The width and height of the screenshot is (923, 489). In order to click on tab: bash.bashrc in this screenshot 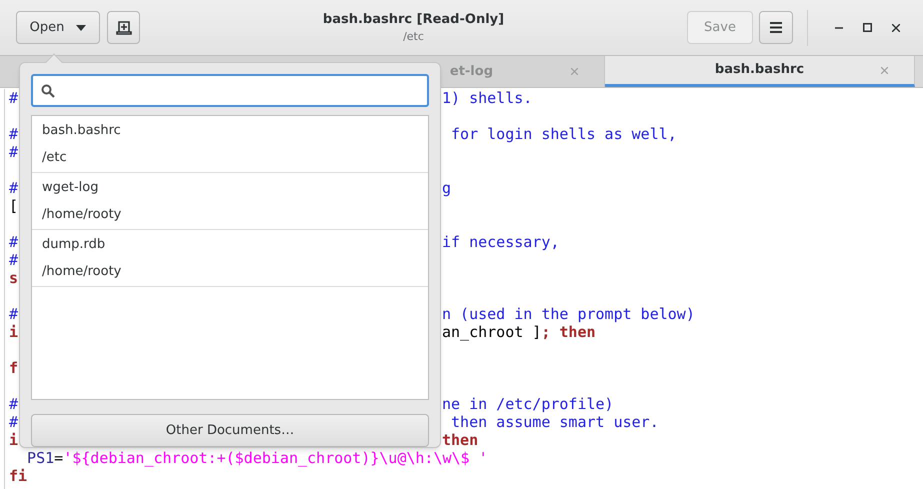, I will do `click(760, 71)`.